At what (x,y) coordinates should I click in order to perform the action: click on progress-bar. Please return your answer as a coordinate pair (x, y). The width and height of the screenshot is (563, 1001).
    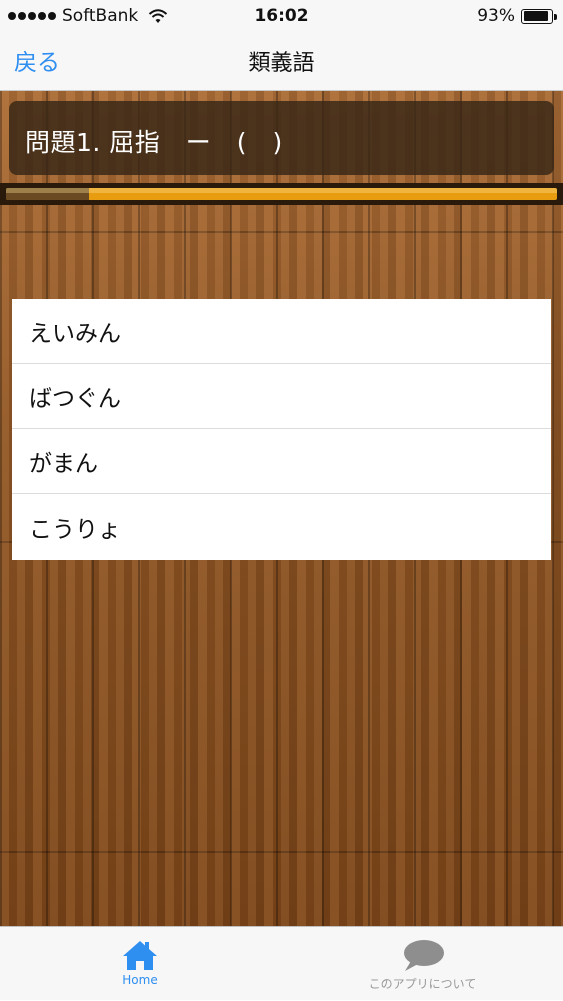
    Looking at the image, I should click on (281, 194).